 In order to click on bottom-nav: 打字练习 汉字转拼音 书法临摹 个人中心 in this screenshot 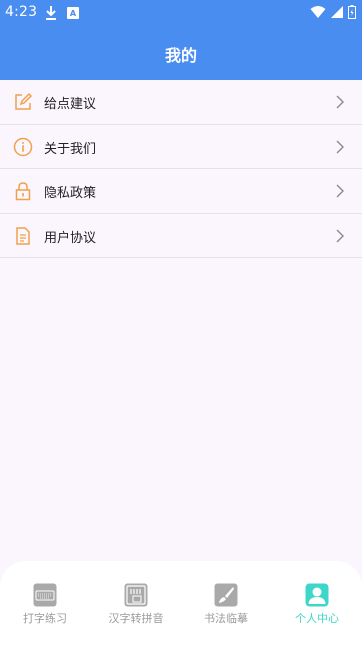, I will do `click(181, 603)`.